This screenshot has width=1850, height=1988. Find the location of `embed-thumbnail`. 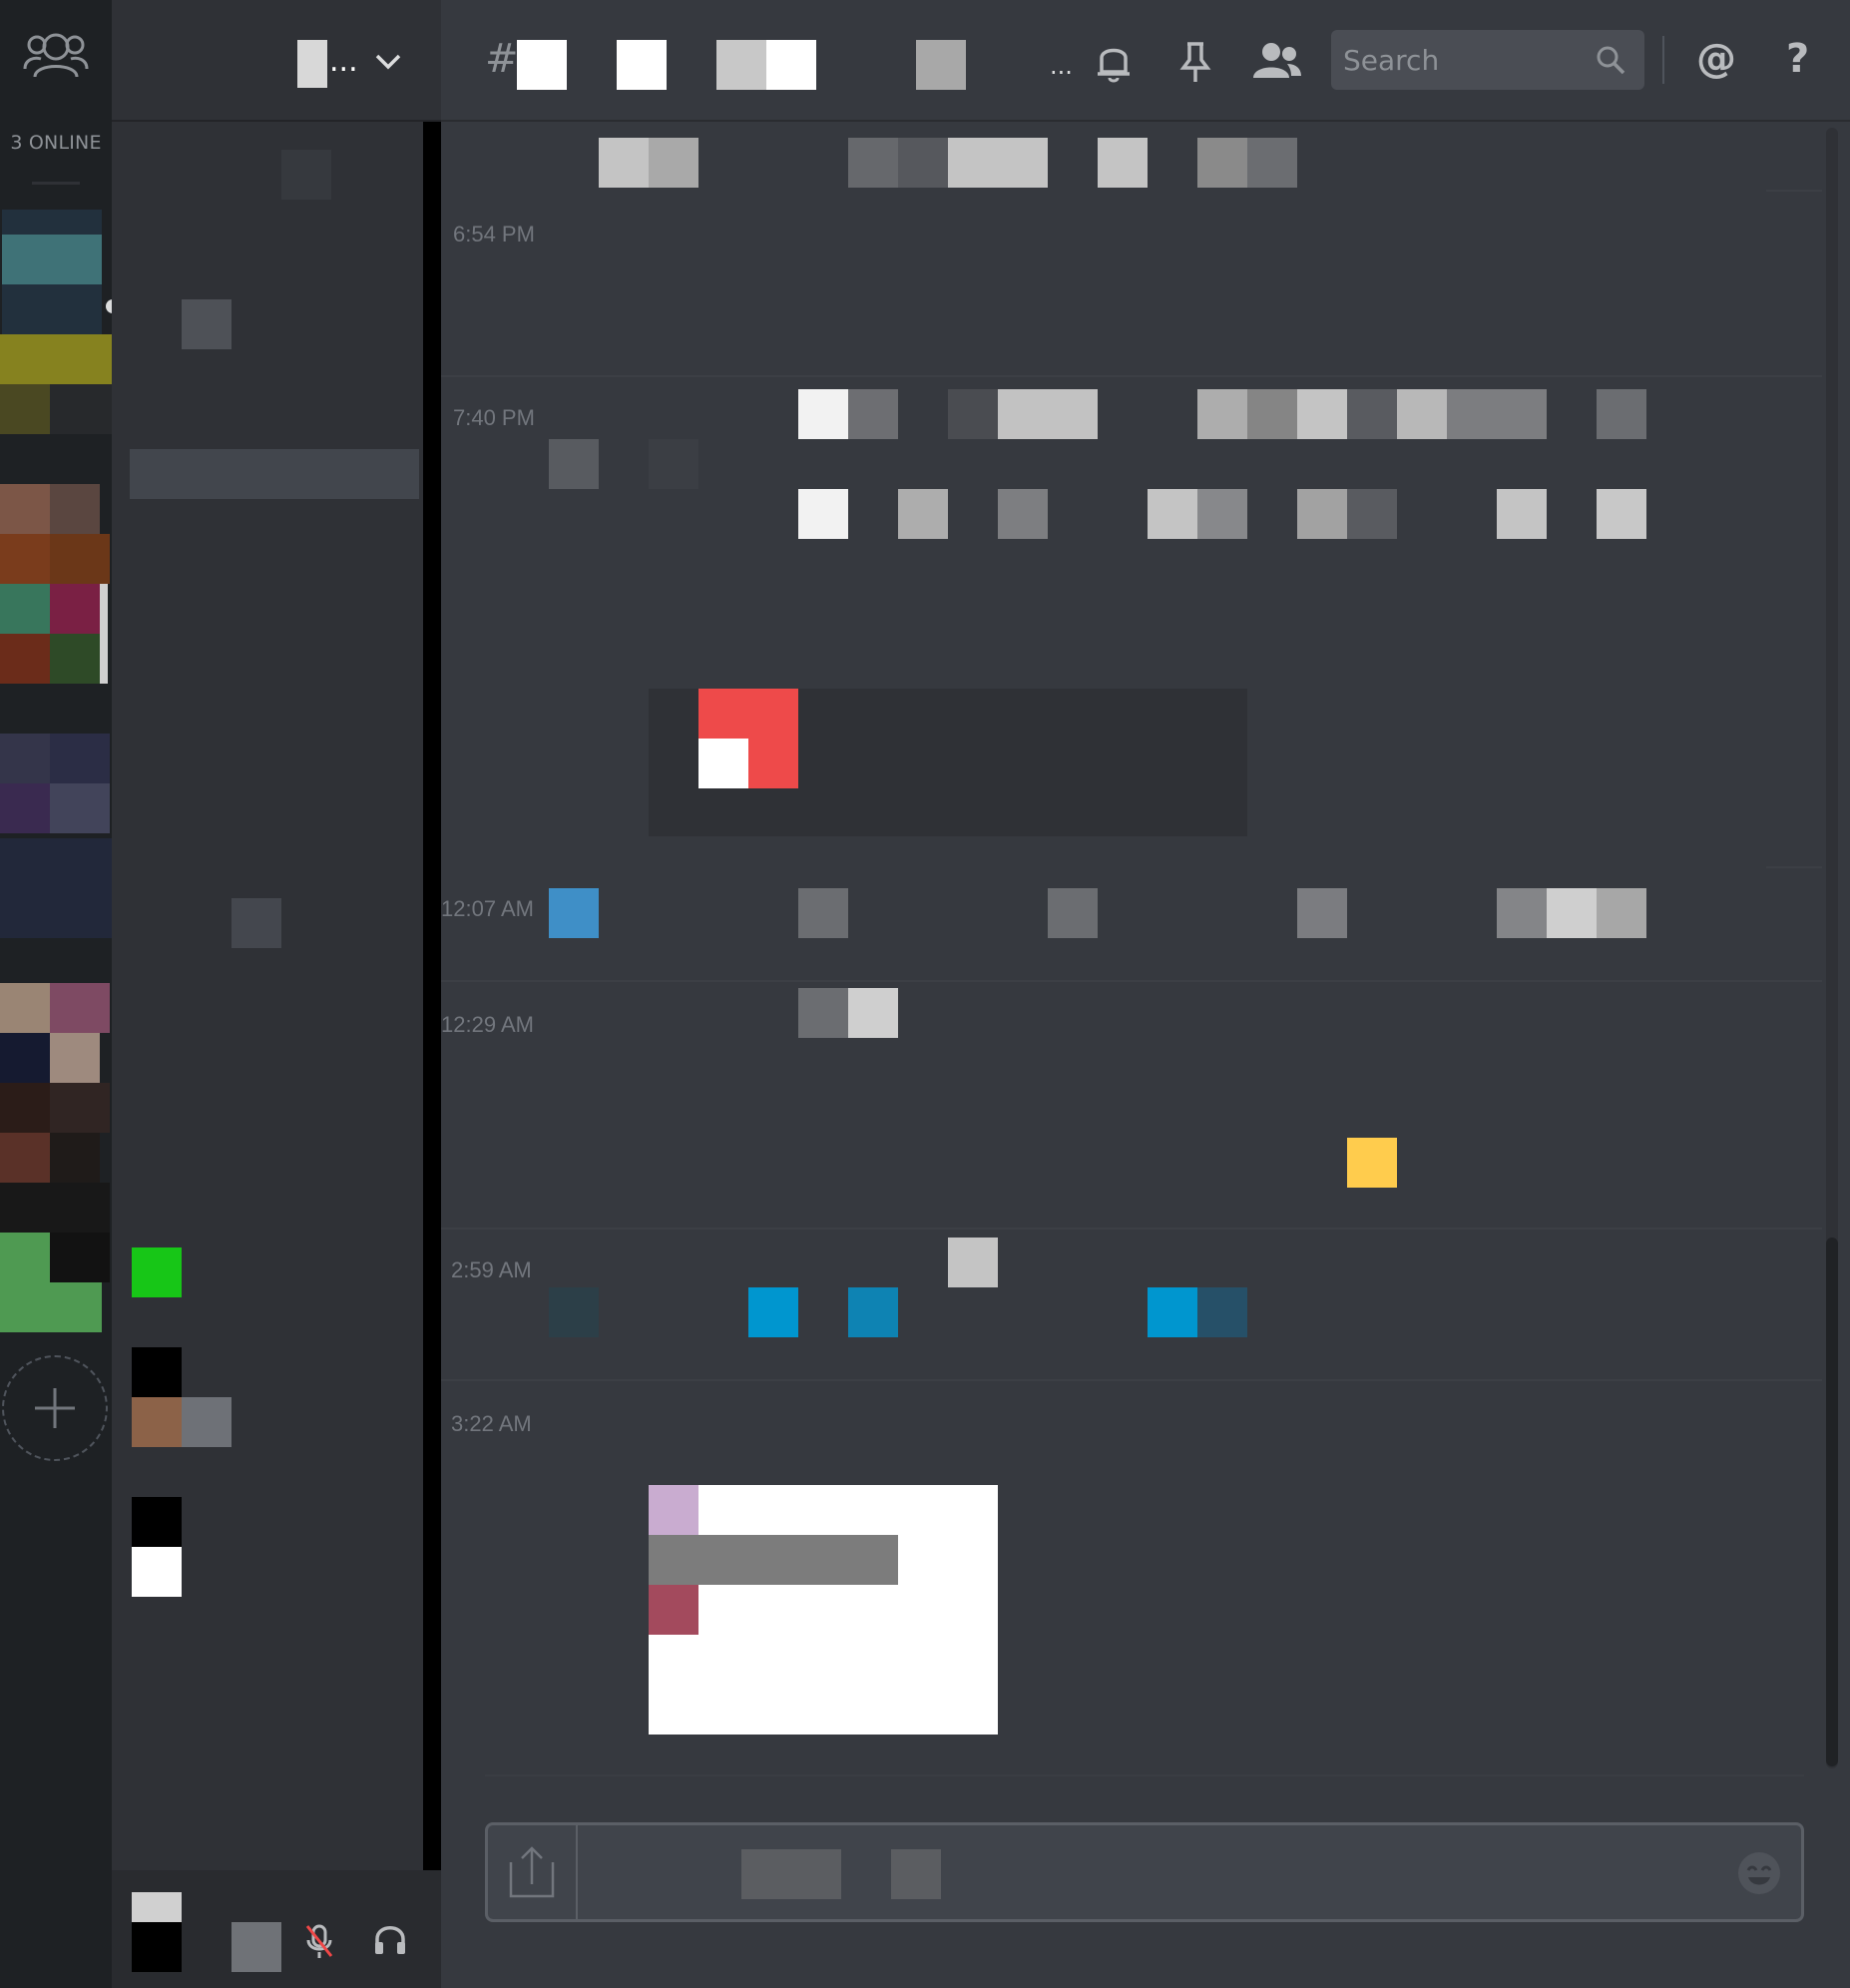

embed-thumbnail is located at coordinates (748, 738).